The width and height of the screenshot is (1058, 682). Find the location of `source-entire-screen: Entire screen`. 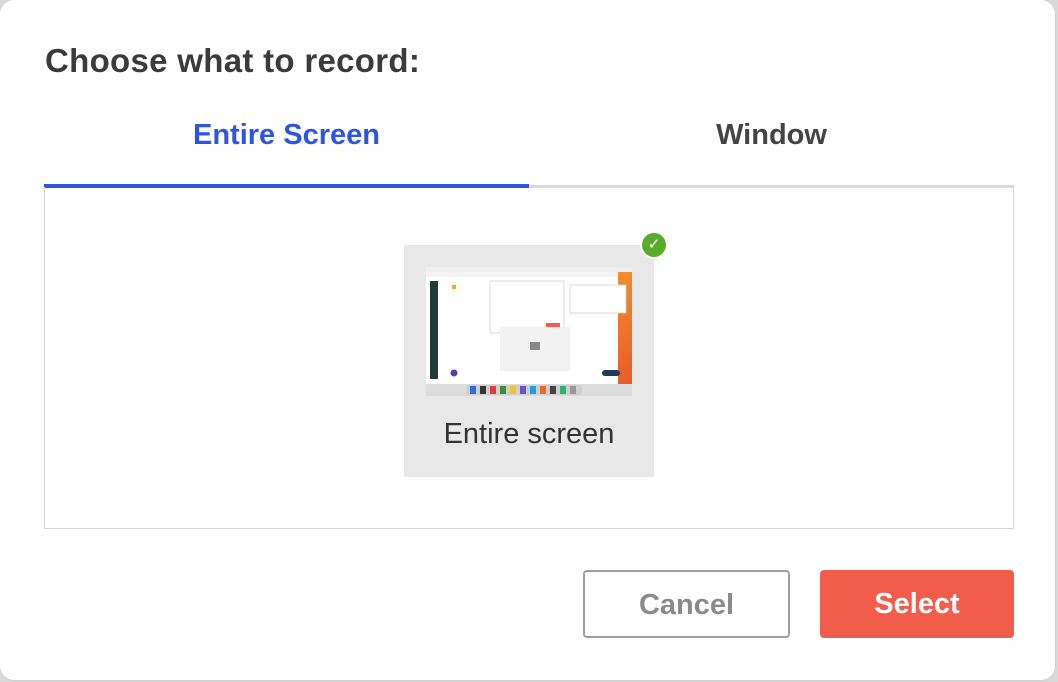

source-entire-screen: Entire screen is located at coordinates (529, 361).